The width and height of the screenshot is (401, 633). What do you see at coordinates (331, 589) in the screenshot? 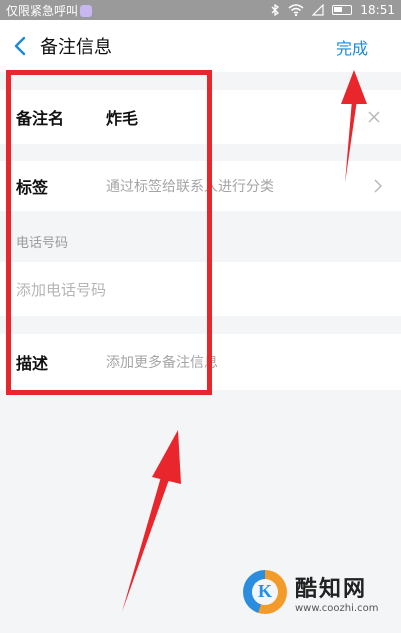
I see `logo-name: 酷知网` at bounding box center [331, 589].